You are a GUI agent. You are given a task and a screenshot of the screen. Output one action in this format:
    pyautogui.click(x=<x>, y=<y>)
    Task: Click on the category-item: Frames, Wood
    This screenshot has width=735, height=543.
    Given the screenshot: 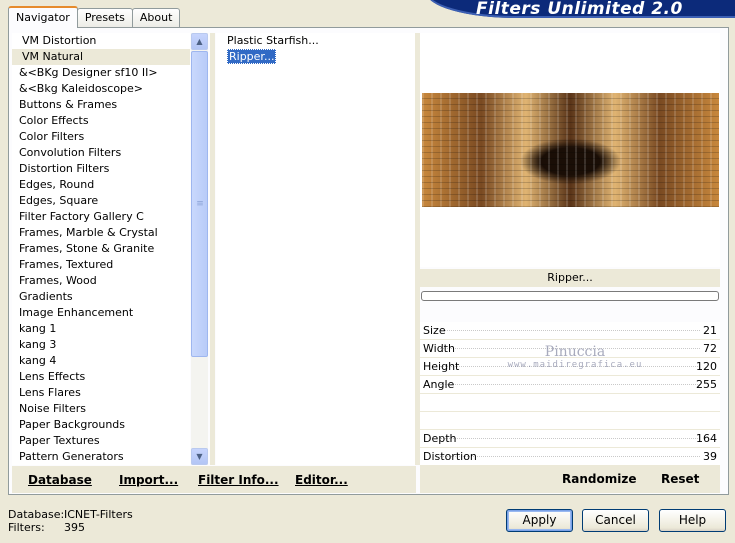 What is the action you would take?
    pyautogui.click(x=101, y=281)
    